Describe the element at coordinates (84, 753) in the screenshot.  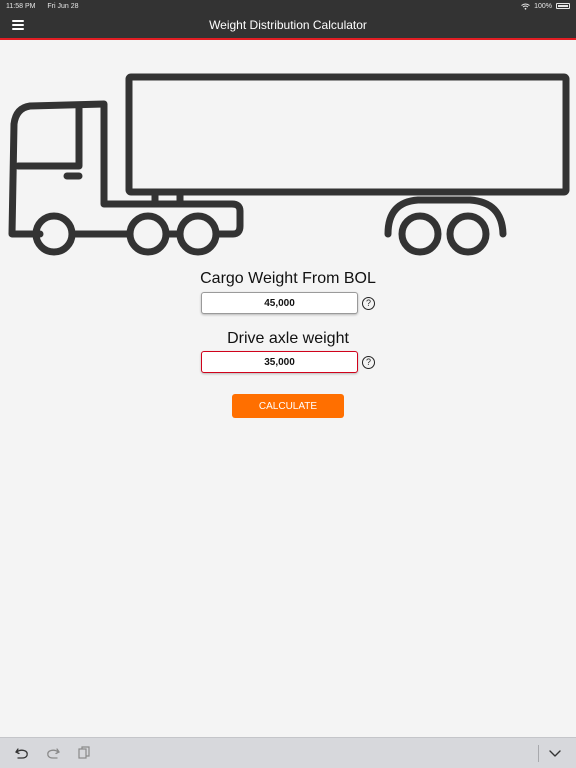
I see `paste-icon` at that location.